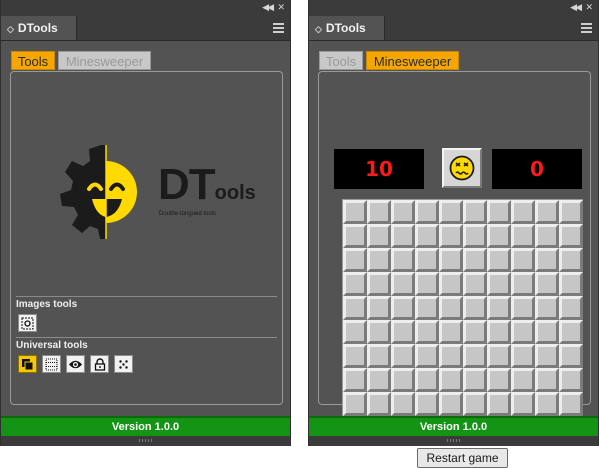  I want to click on layers-button, so click(27, 364).